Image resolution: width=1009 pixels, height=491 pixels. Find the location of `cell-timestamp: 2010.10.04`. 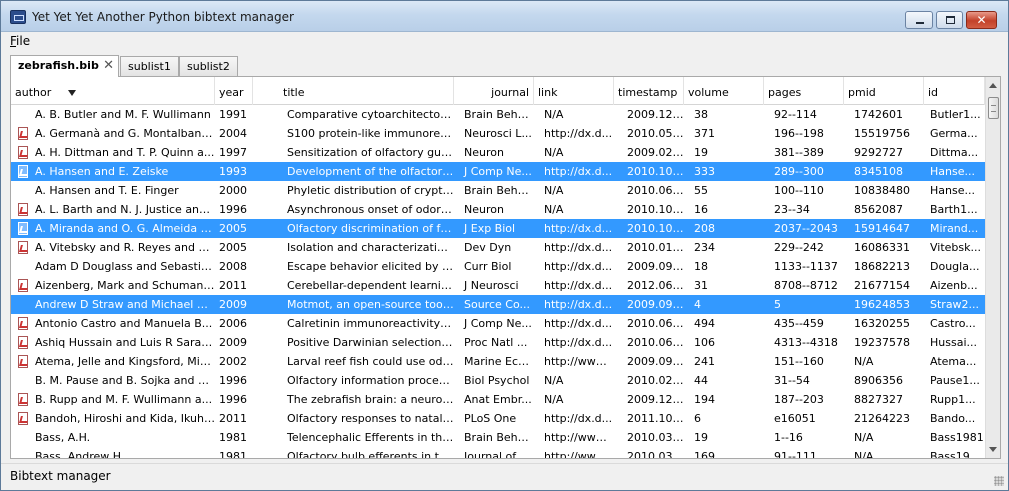

cell-timestamp: 2010.10.04 is located at coordinates (655, 209).